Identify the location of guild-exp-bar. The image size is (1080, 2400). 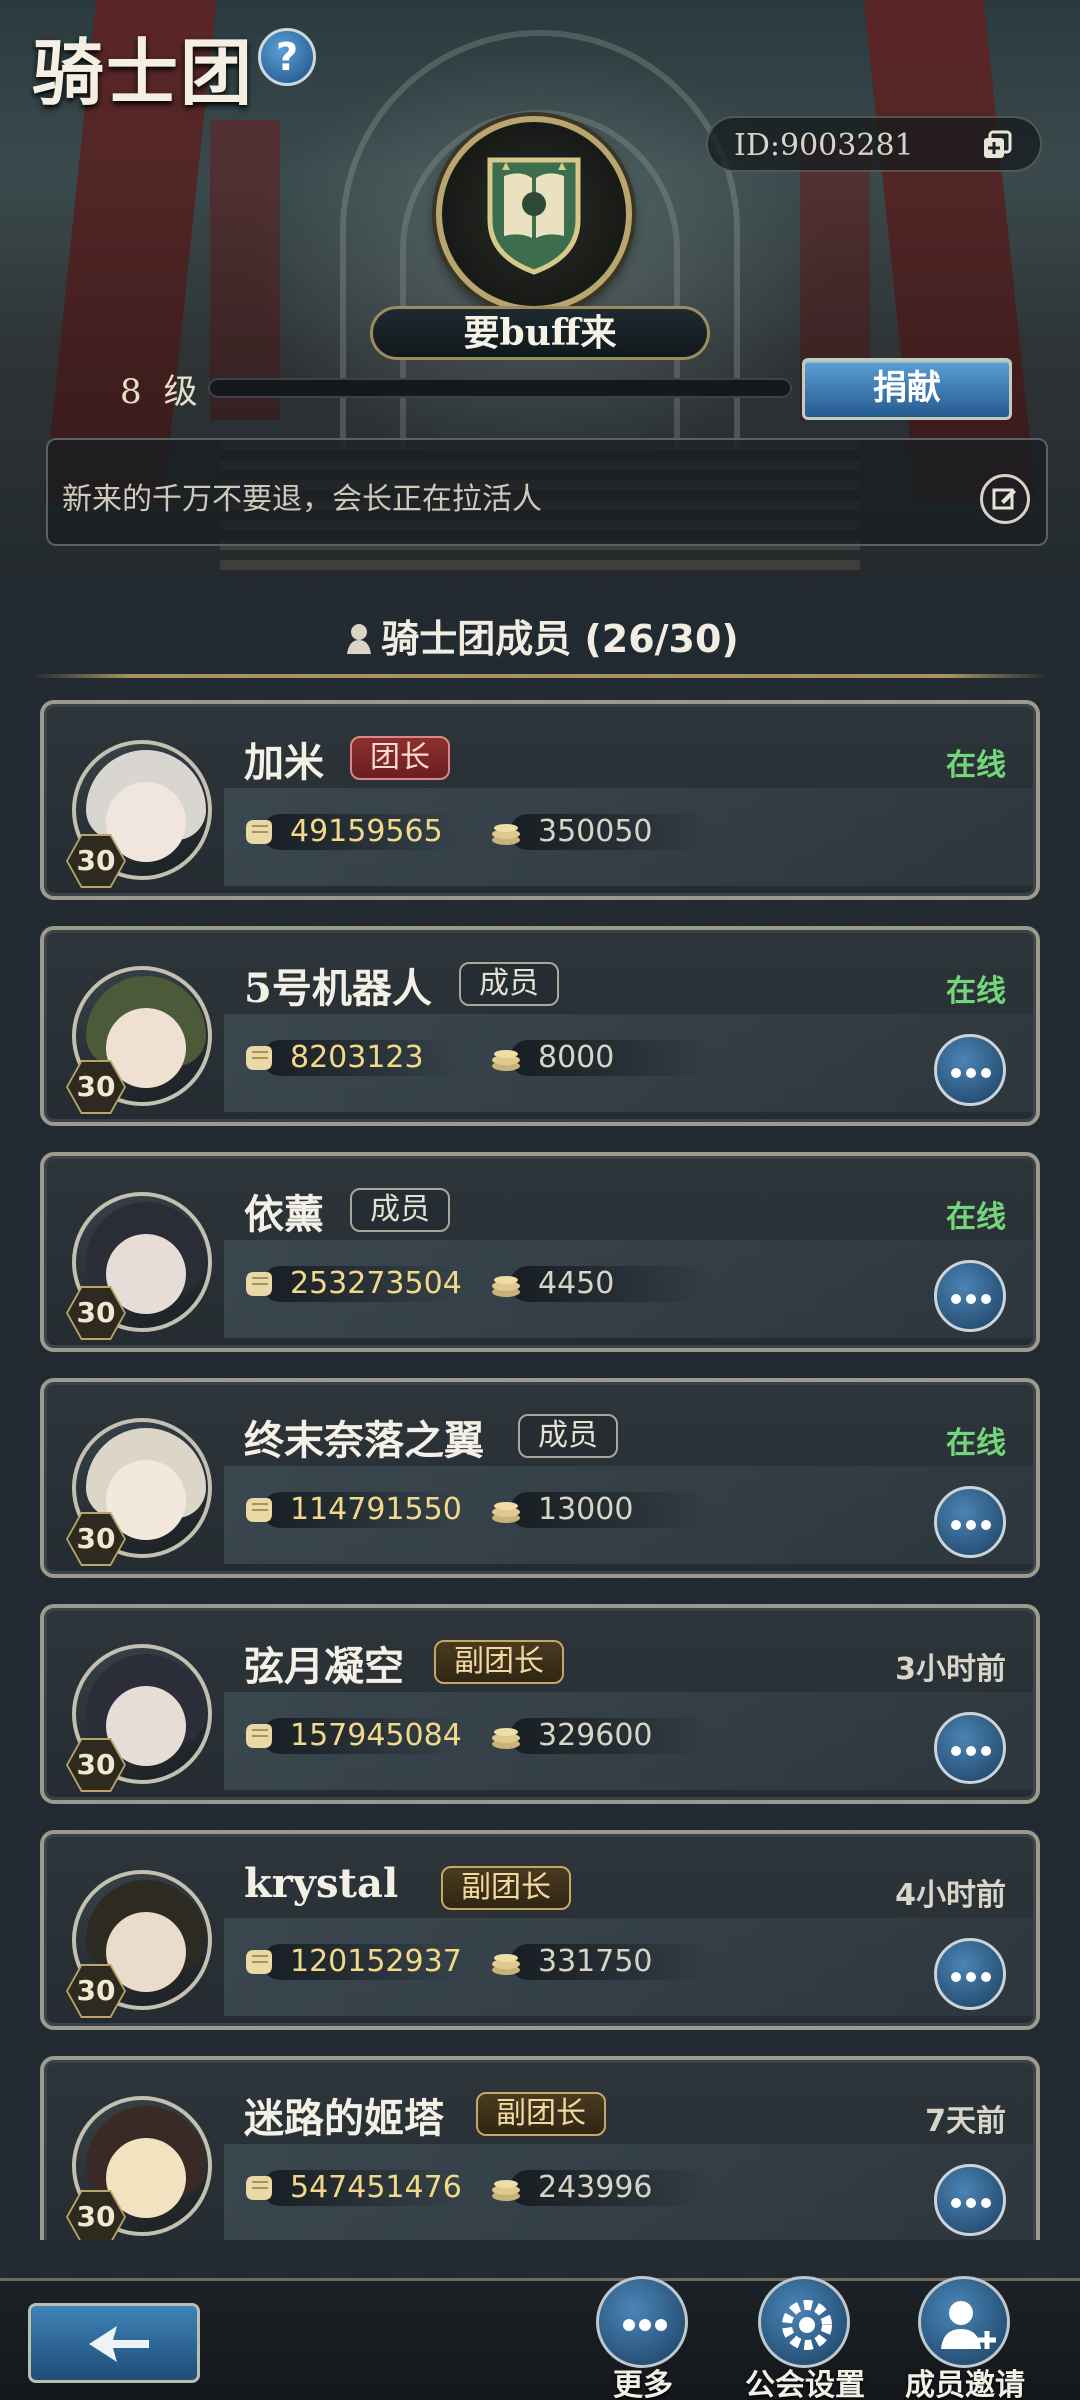
(500, 388).